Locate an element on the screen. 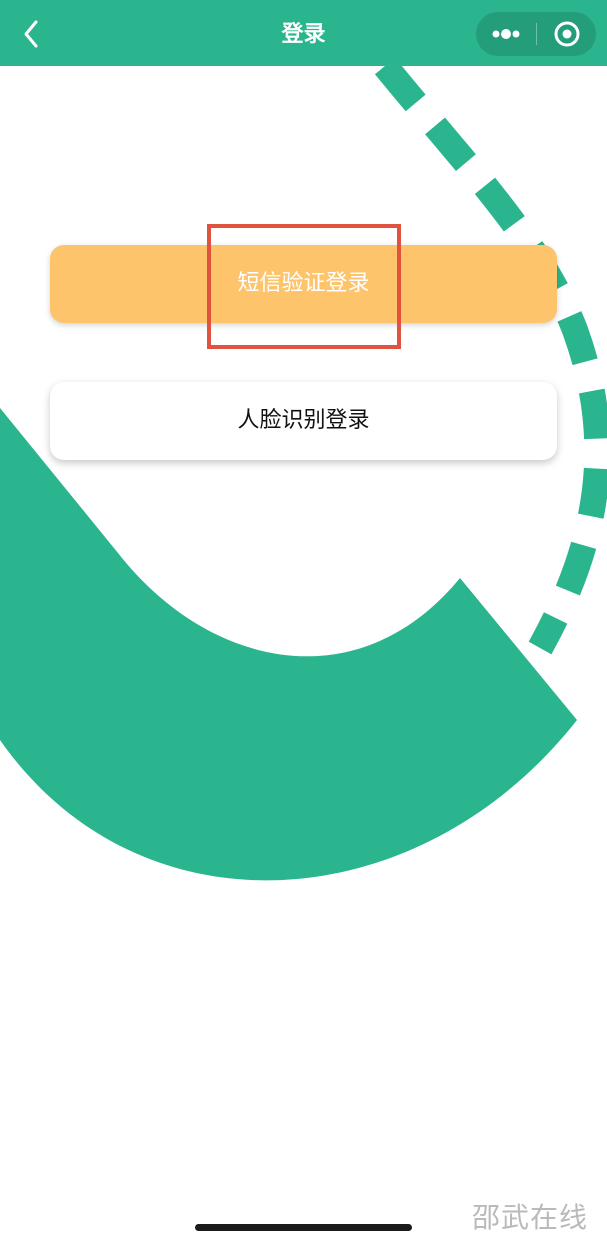 The height and width of the screenshot is (1243, 607). close-mini-program-button is located at coordinates (566, 34).